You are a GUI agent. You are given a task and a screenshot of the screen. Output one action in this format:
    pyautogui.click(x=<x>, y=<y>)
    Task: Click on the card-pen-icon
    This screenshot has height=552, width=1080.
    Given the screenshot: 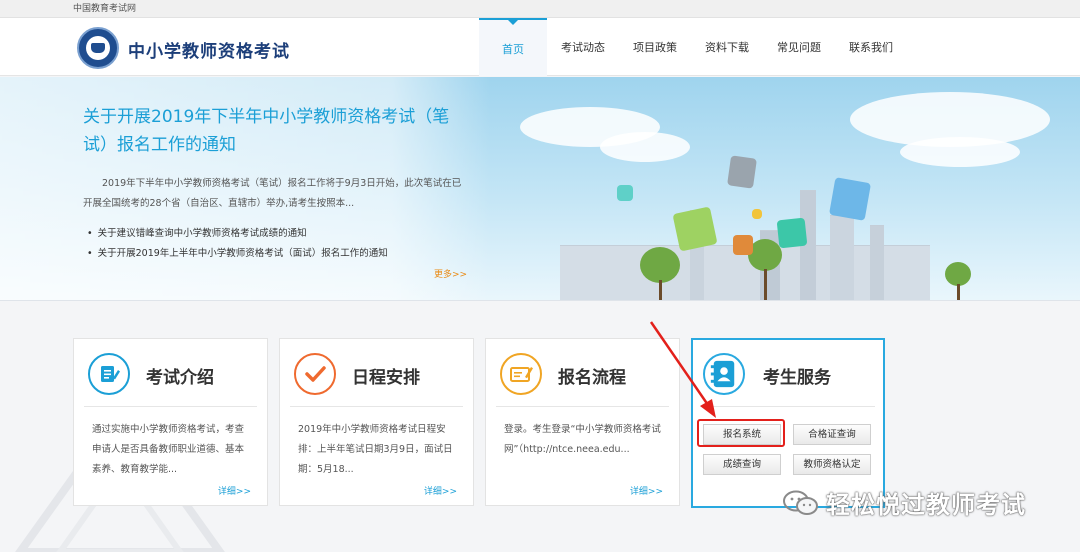 What is the action you would take?
    pyautogui.click(x=521, y=374)
    